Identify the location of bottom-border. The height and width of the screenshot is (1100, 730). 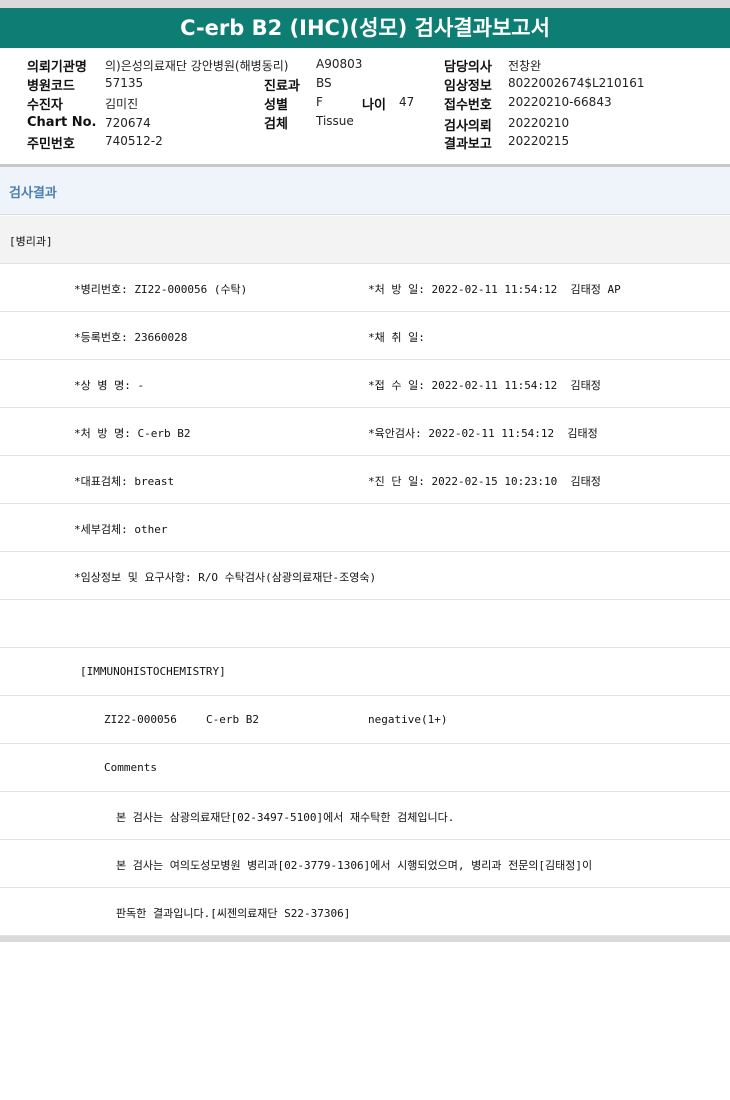
(365, 939).